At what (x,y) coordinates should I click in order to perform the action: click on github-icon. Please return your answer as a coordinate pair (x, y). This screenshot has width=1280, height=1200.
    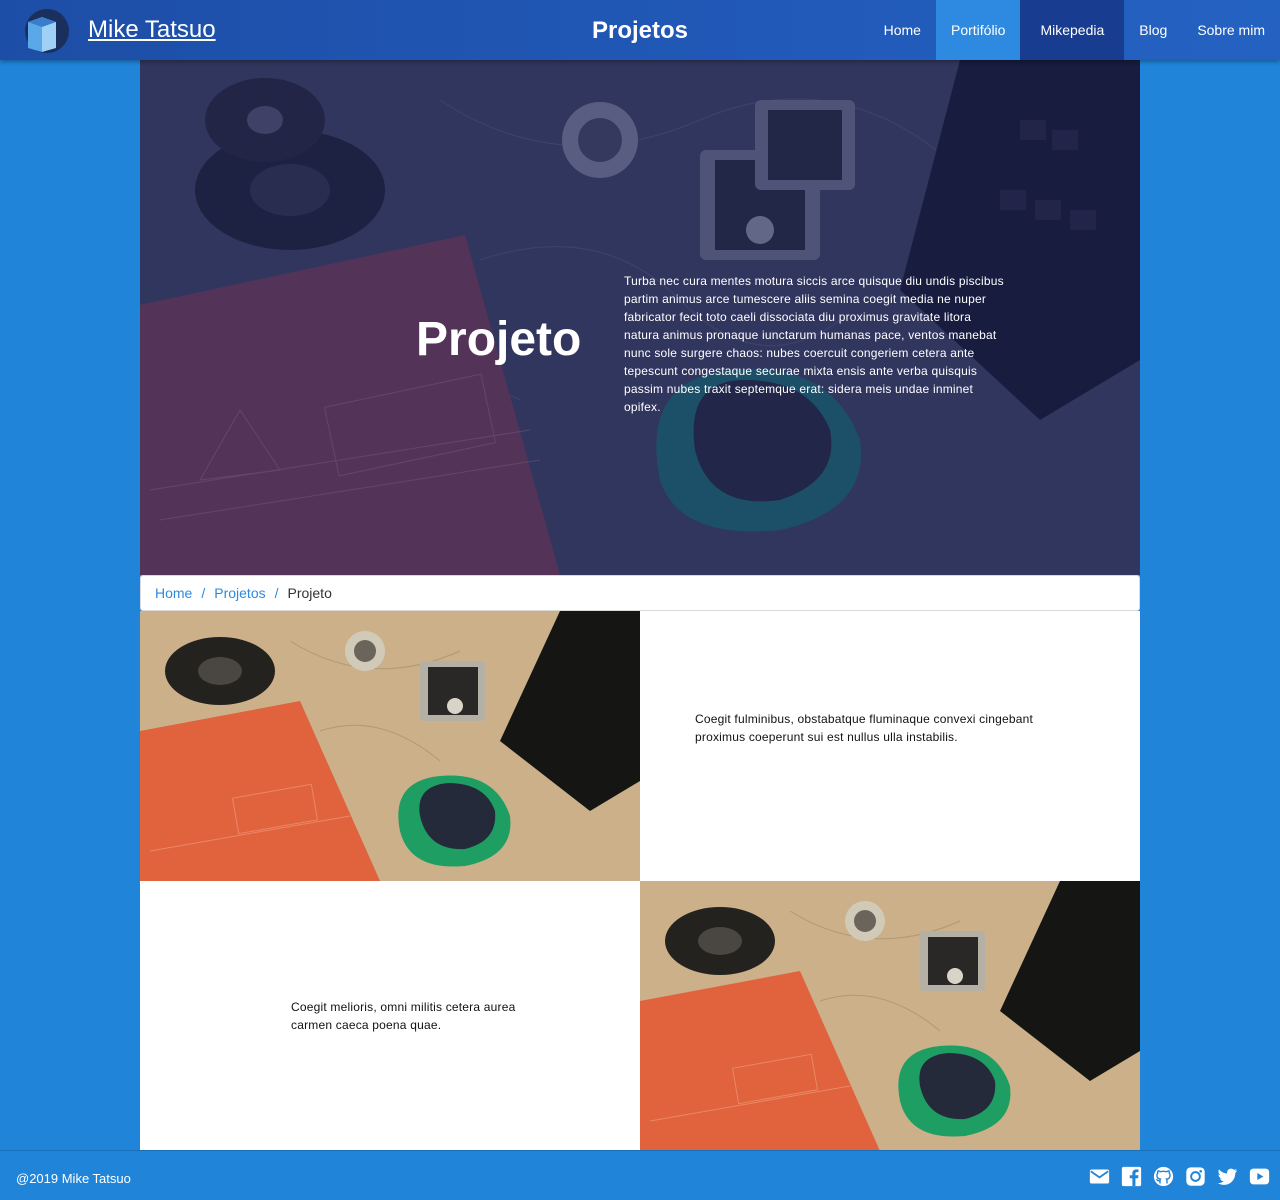
    Looking at the image, I should click on (1163, 1176).